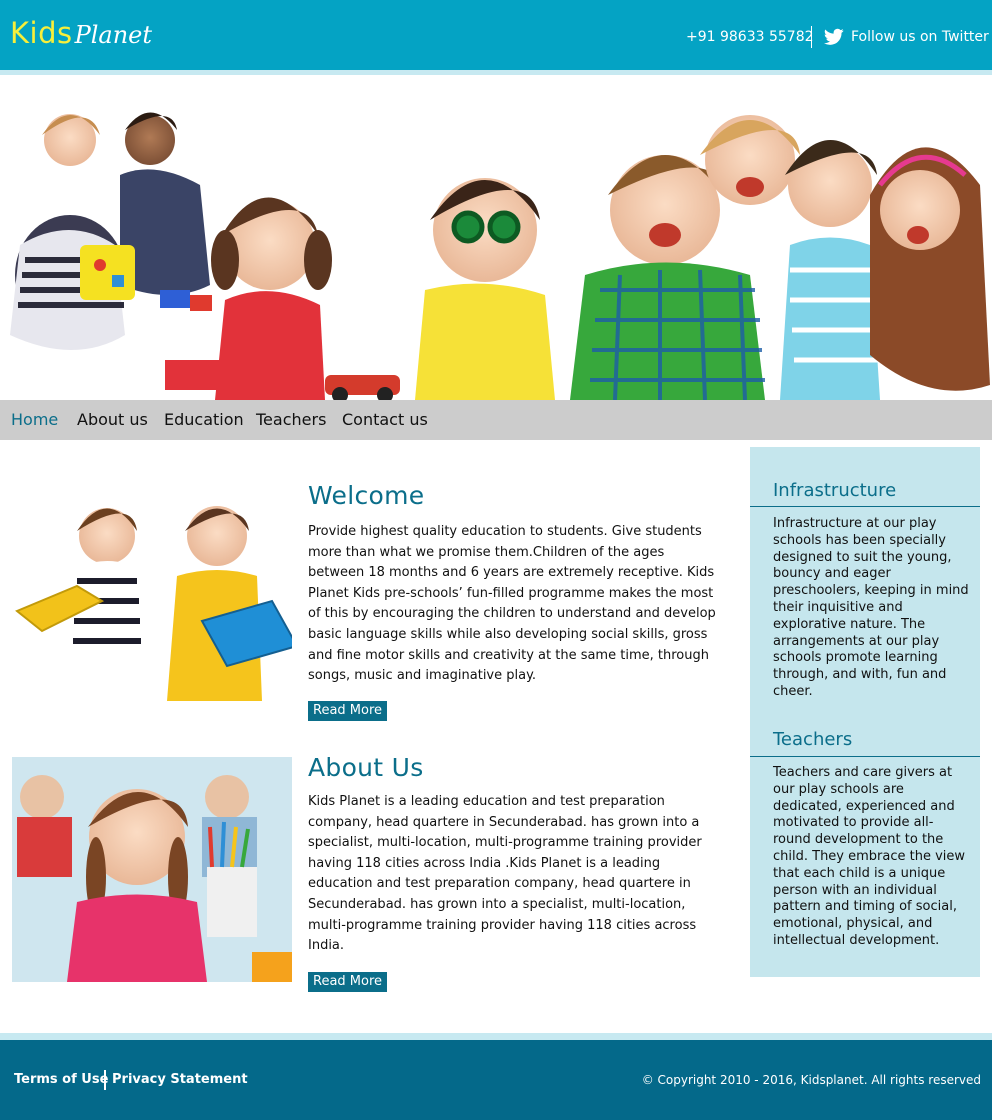 The width and height of the screenshot is (992, 1120). Describe the element at coordinates (113, 35) in the screenshot. I see `logo-planet-text: Planet` at that location.